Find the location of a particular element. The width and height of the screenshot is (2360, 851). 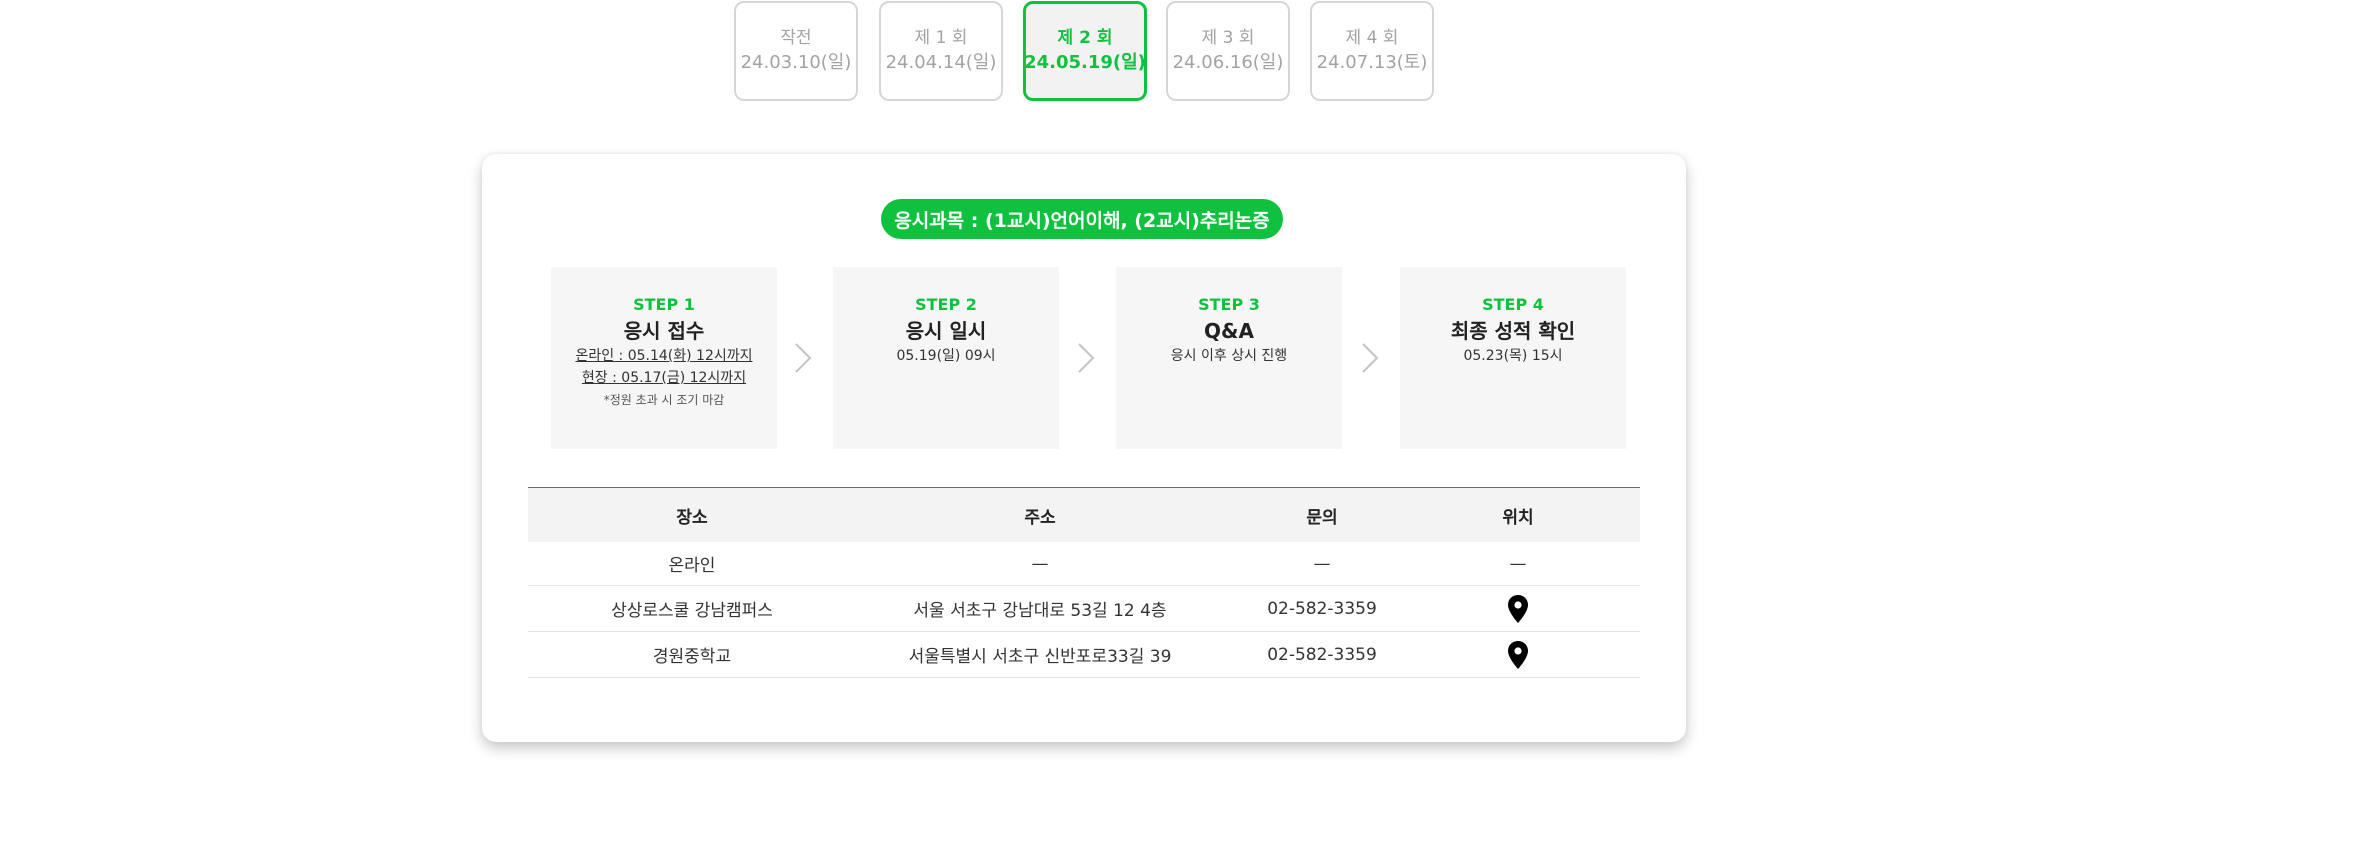

step-note: *정원 초과 시 조기 마감 is located at coordinates (664, 400).